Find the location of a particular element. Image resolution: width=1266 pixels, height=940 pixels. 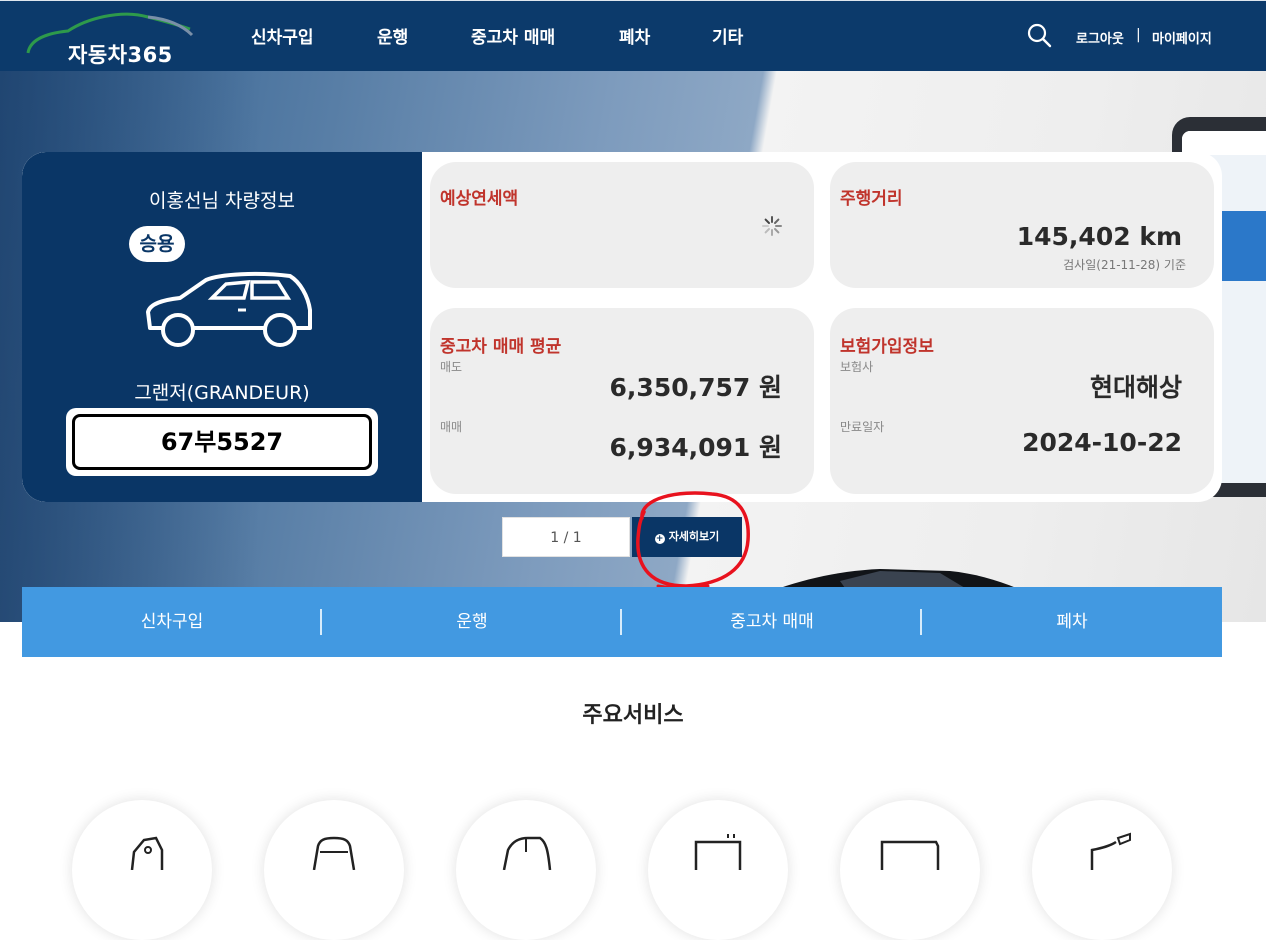

nav-scrap: 폐차 is located at coordinates (634, 35).